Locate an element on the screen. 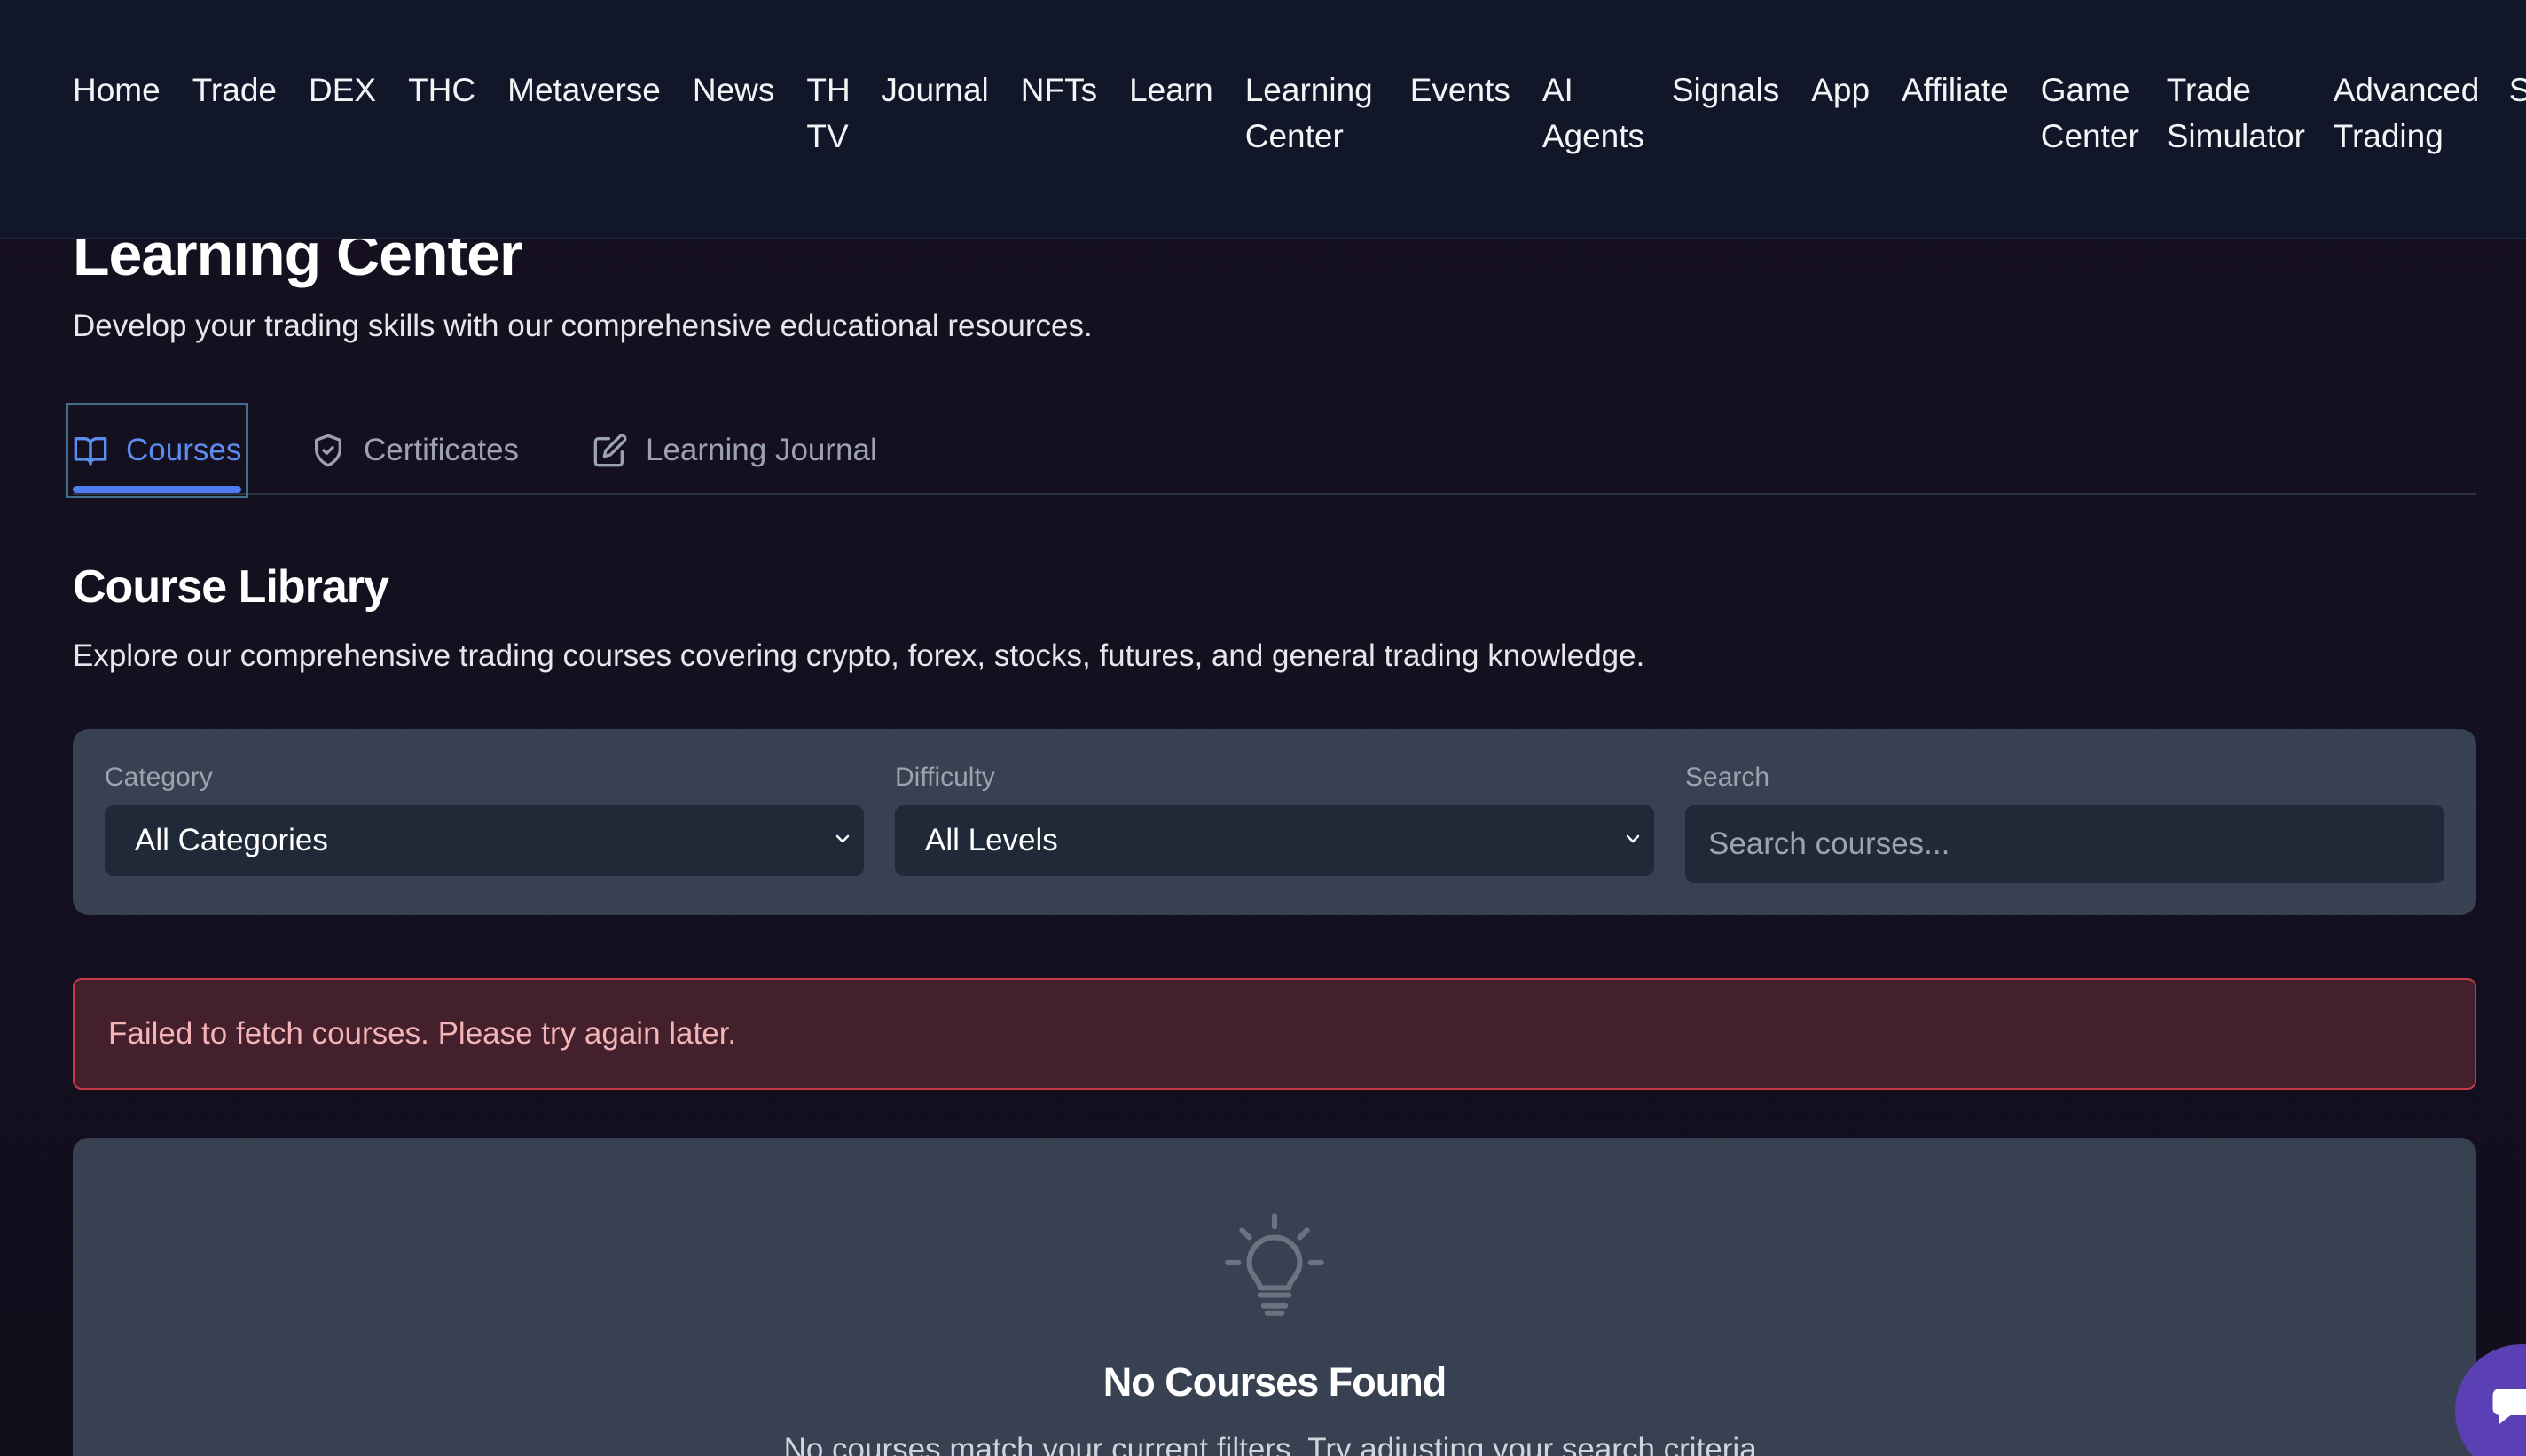 Image resolution: width=2526 pixels, height=1456 pixels. tab-learning-journal-label: Learning Journal is located at coordinates (761, 450).